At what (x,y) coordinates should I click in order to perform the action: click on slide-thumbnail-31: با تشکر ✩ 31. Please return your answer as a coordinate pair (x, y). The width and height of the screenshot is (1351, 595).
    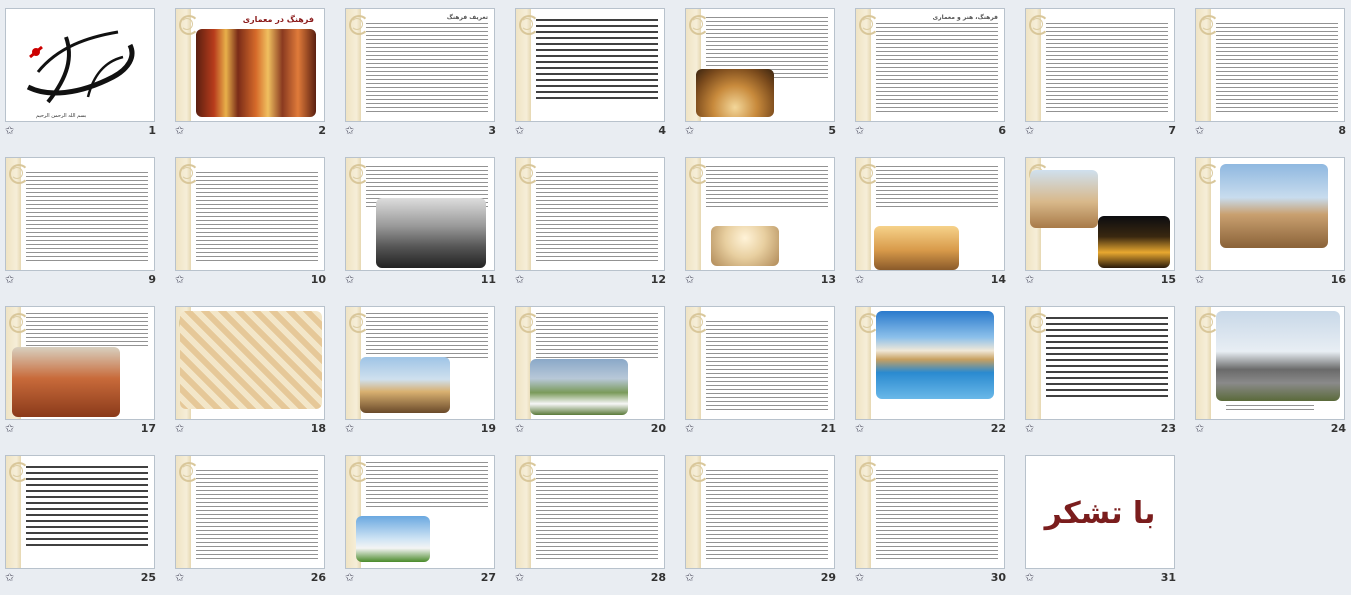
    Looking at the image, I should click on (1105, 521).